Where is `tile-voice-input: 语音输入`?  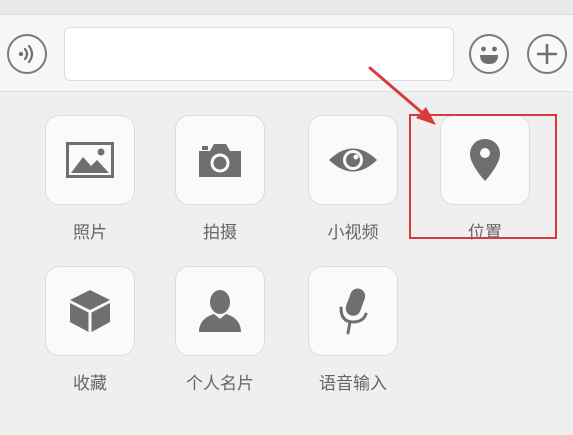 tile-voice-input: 语音输入 is located at coordinates (353, 330).